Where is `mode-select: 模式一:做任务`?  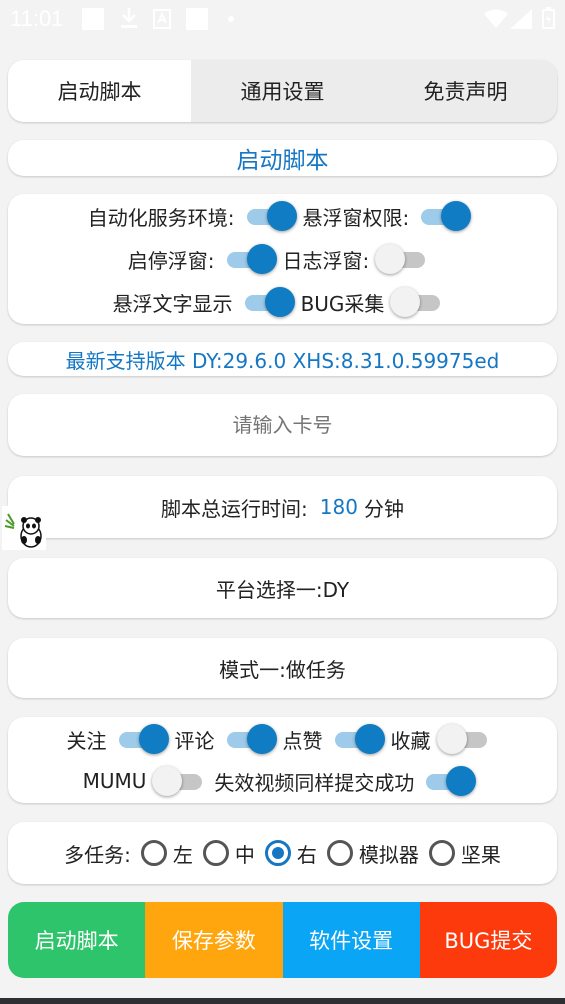 mode-select: 模式一:做任务 is located at coordinates (282, 668).